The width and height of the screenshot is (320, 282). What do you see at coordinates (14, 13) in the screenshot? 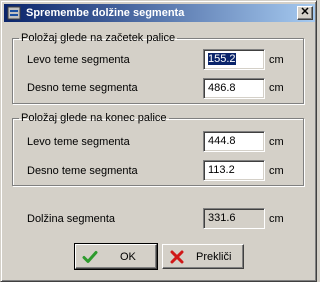
I see `app-icon` at bounding box center [14, 13].